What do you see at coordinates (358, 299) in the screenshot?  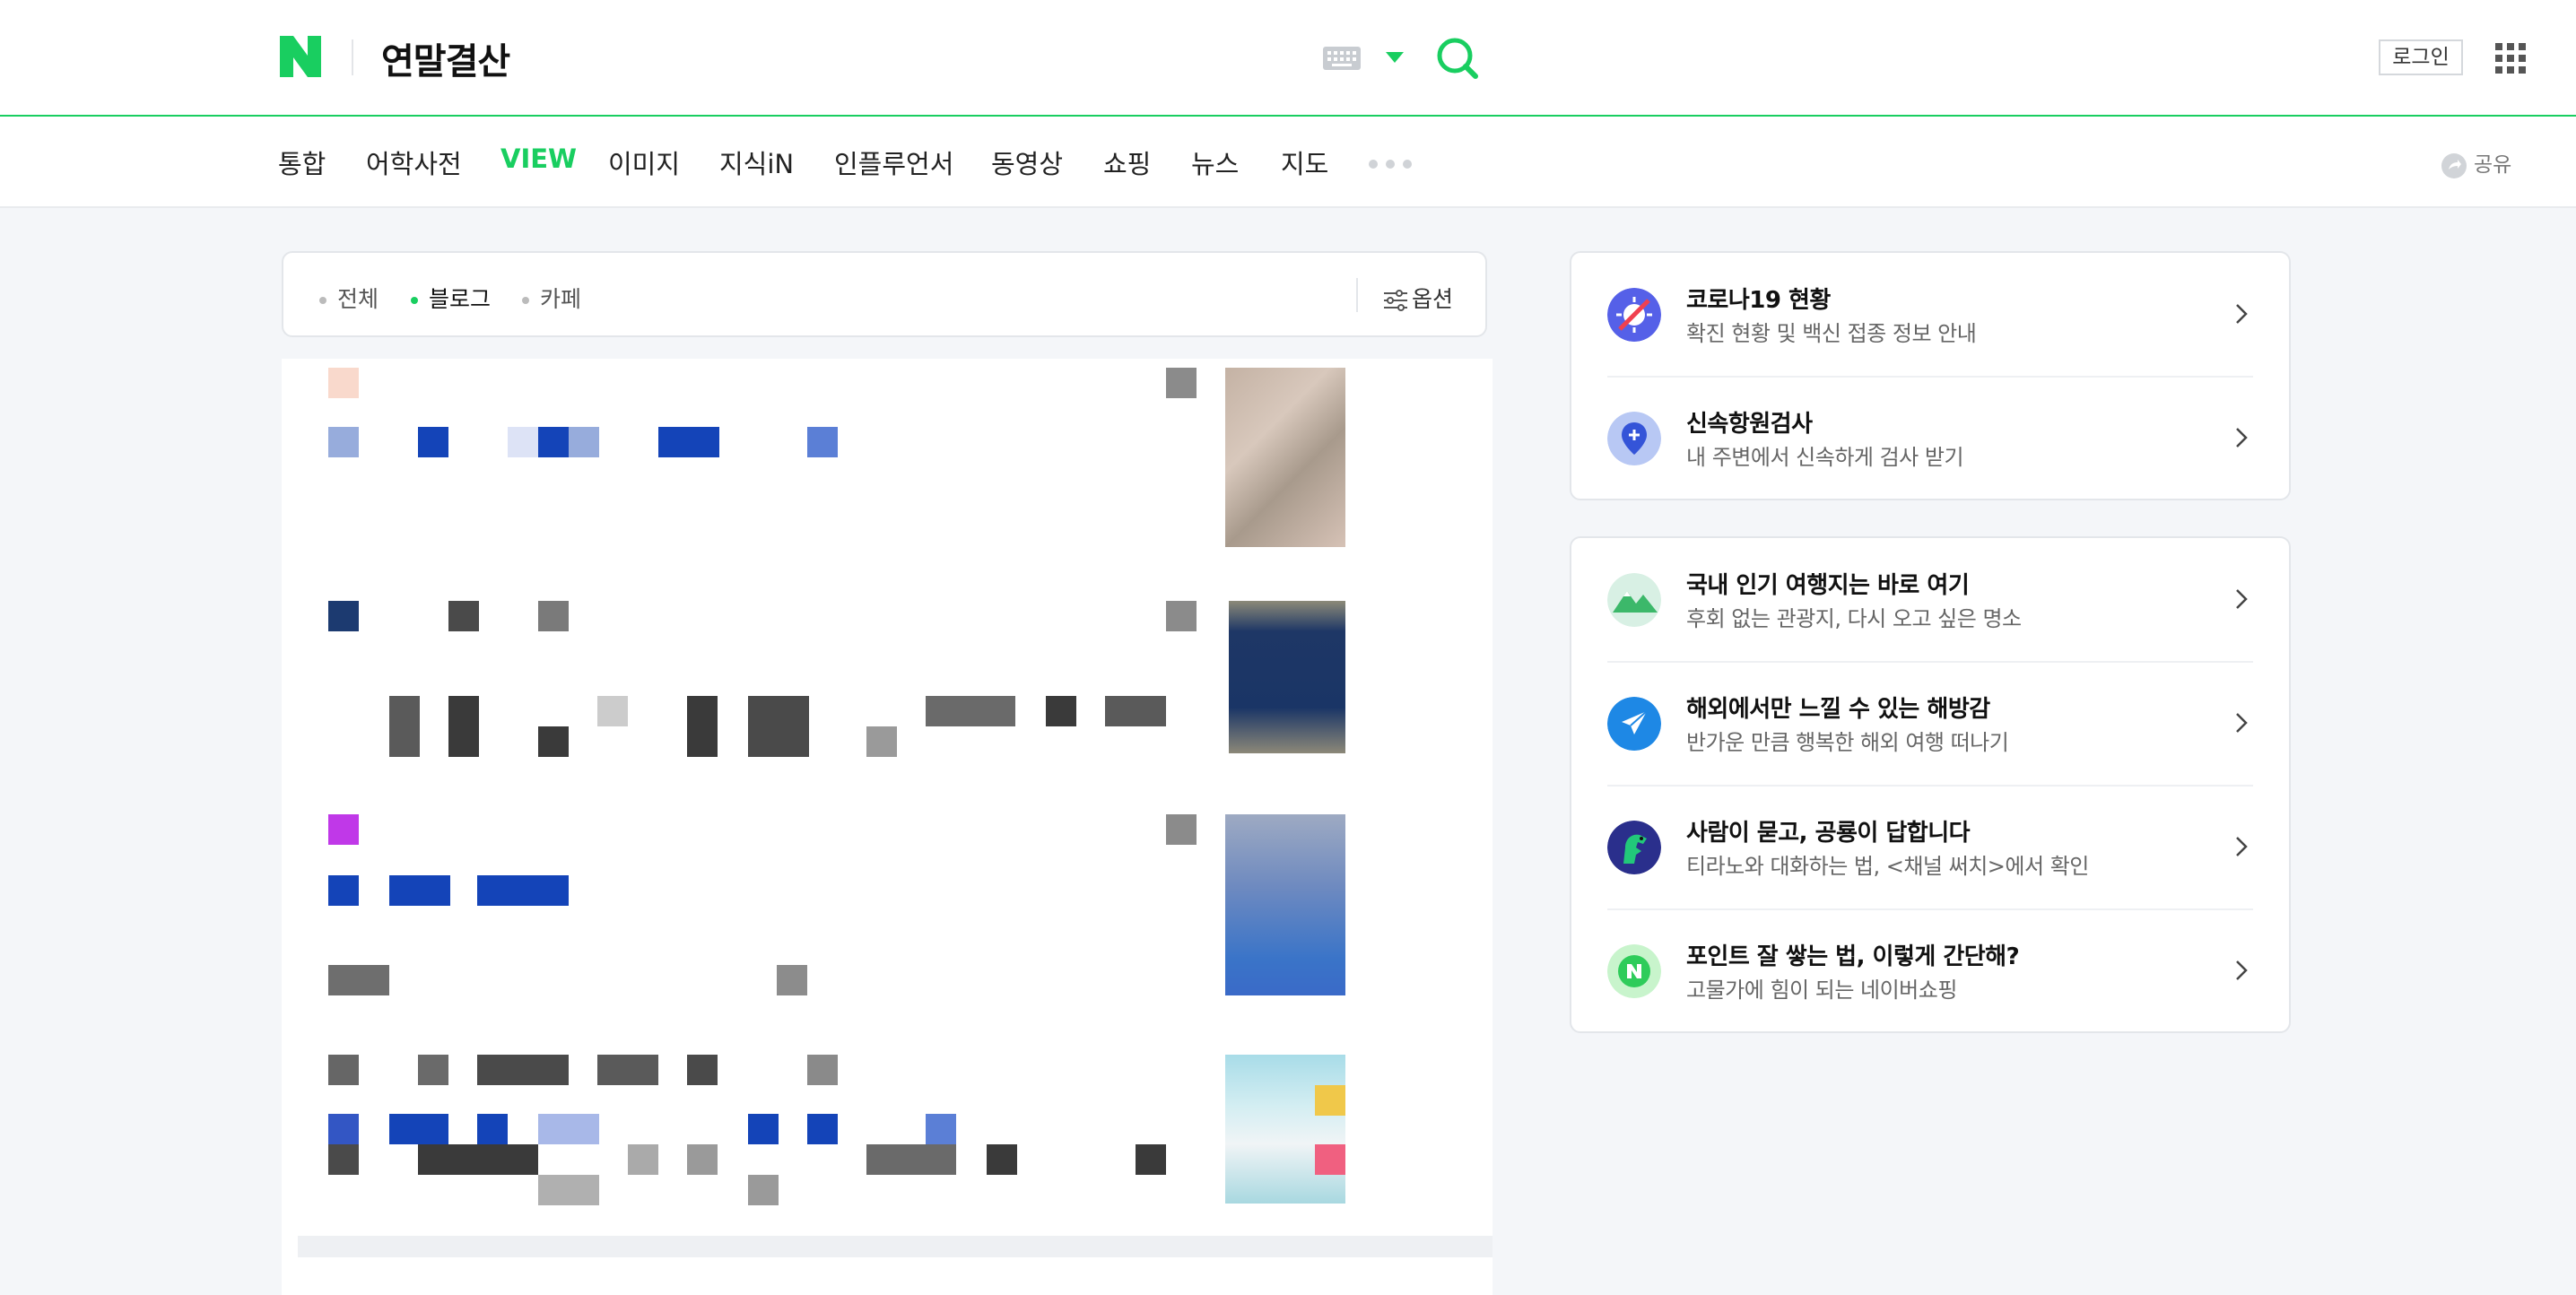 I see `filter-label: 전체` at bounding box center [358, 299].